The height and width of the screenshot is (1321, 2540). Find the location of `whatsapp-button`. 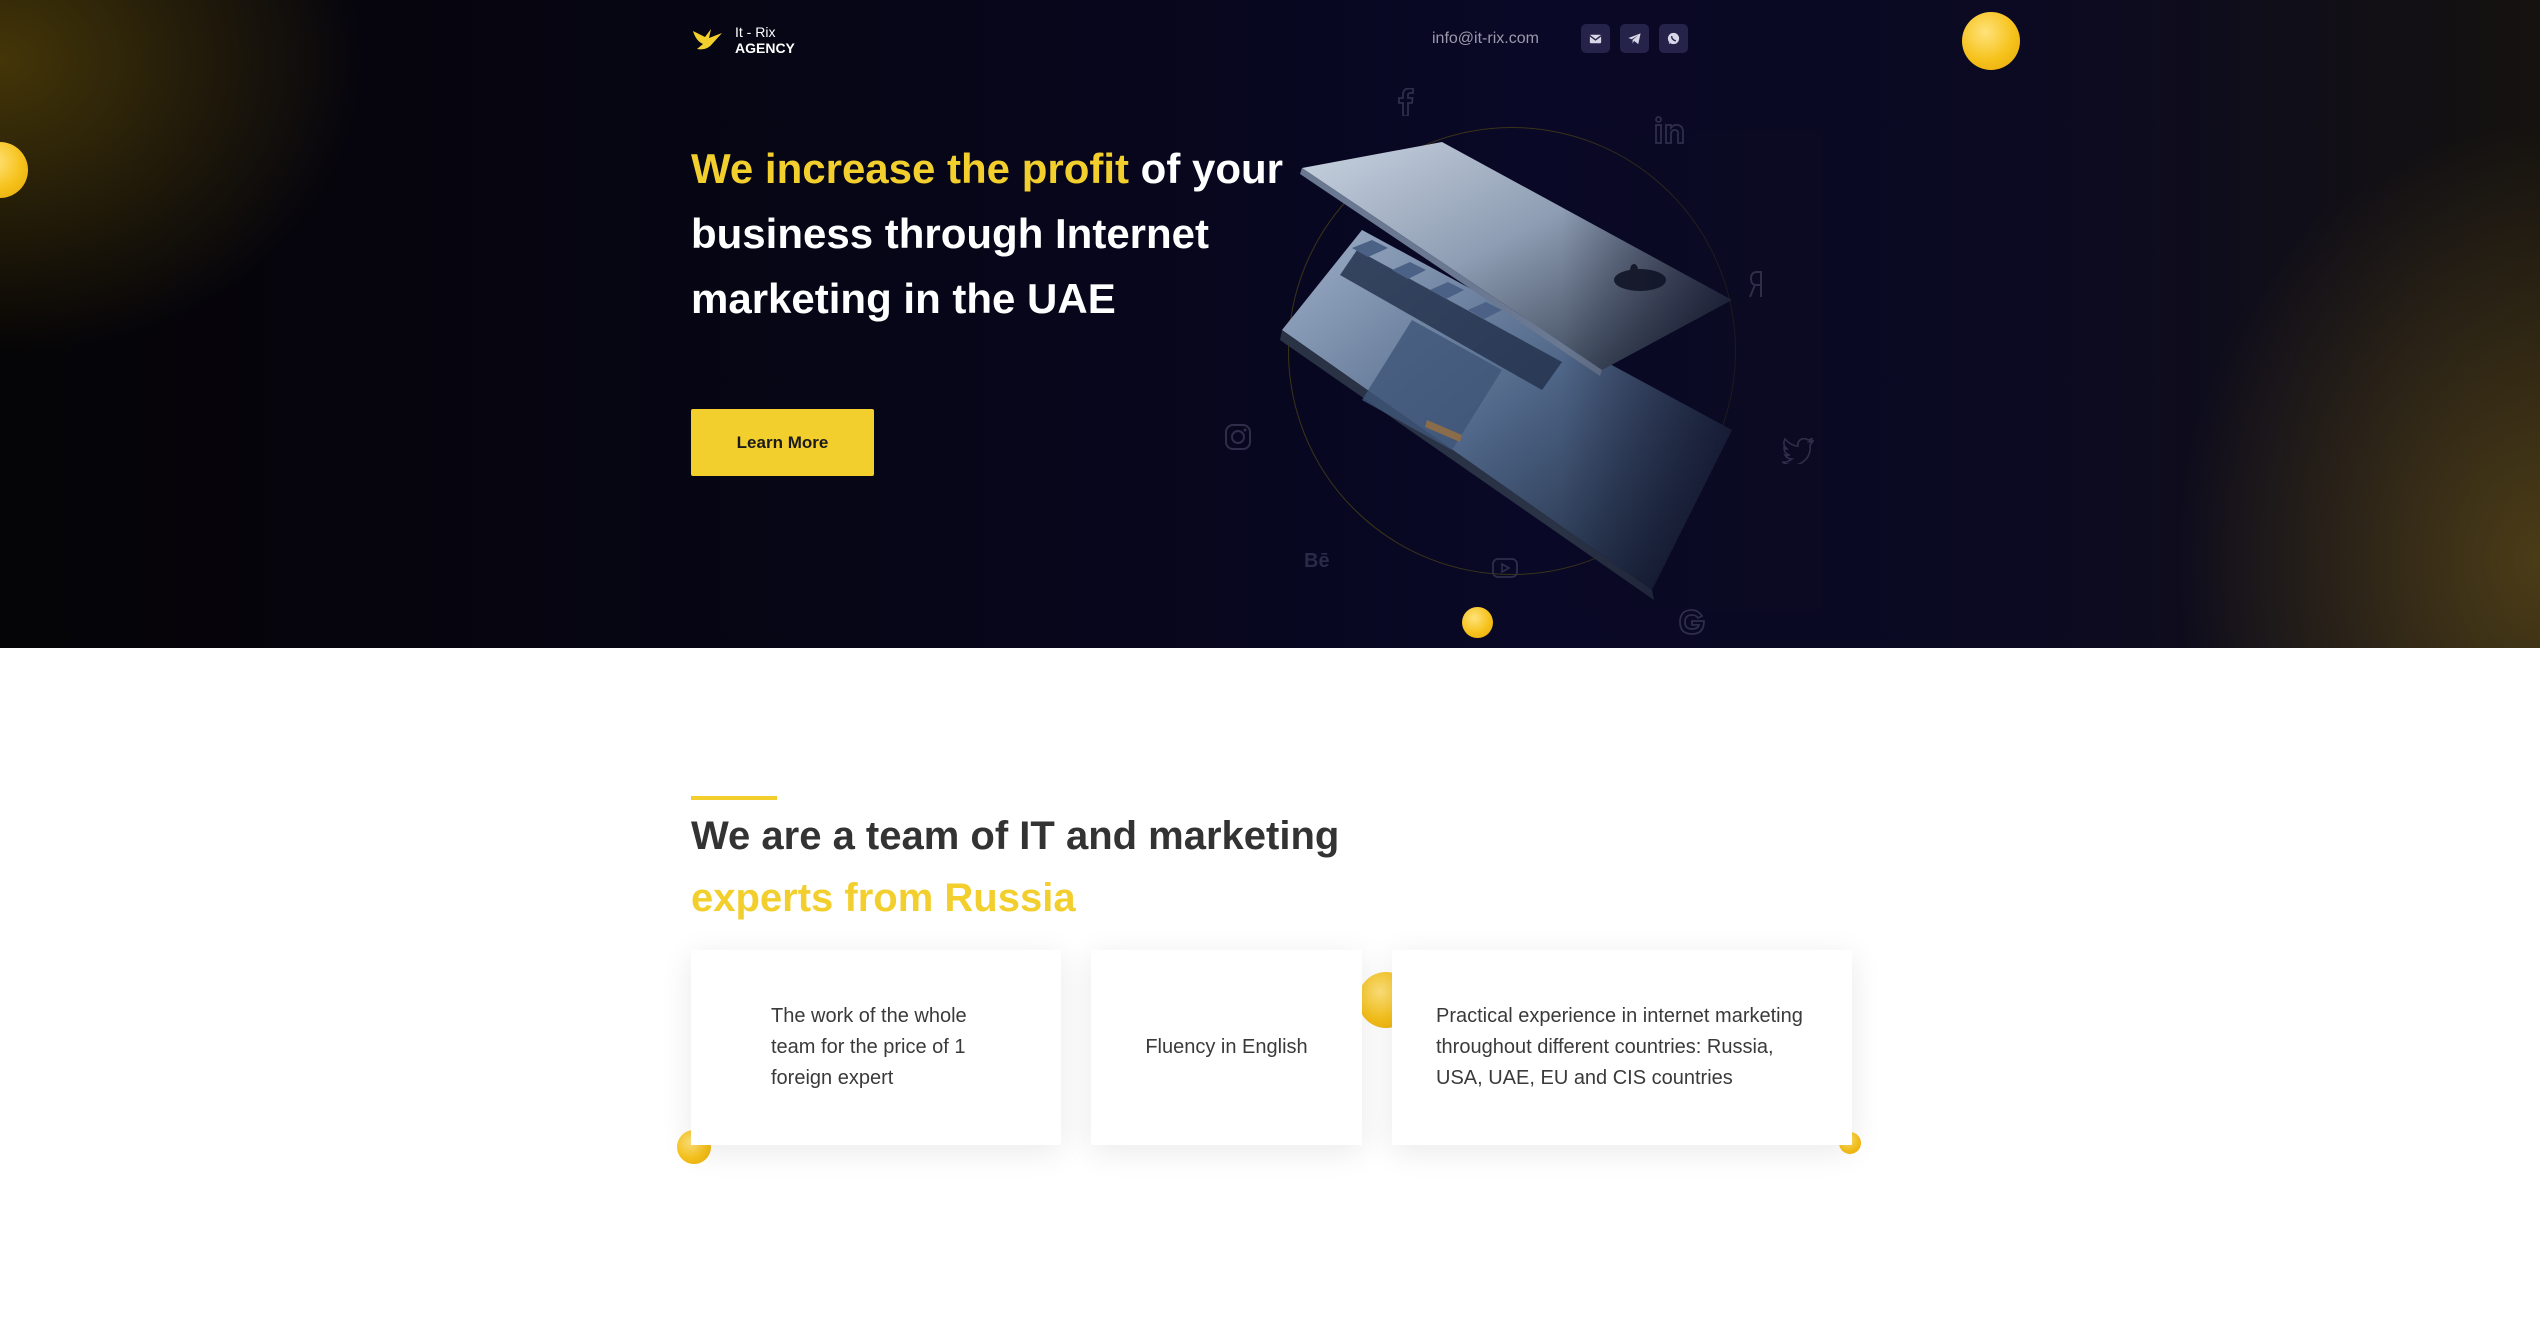

whatsapp-button is located at coordinates (1673, 38).